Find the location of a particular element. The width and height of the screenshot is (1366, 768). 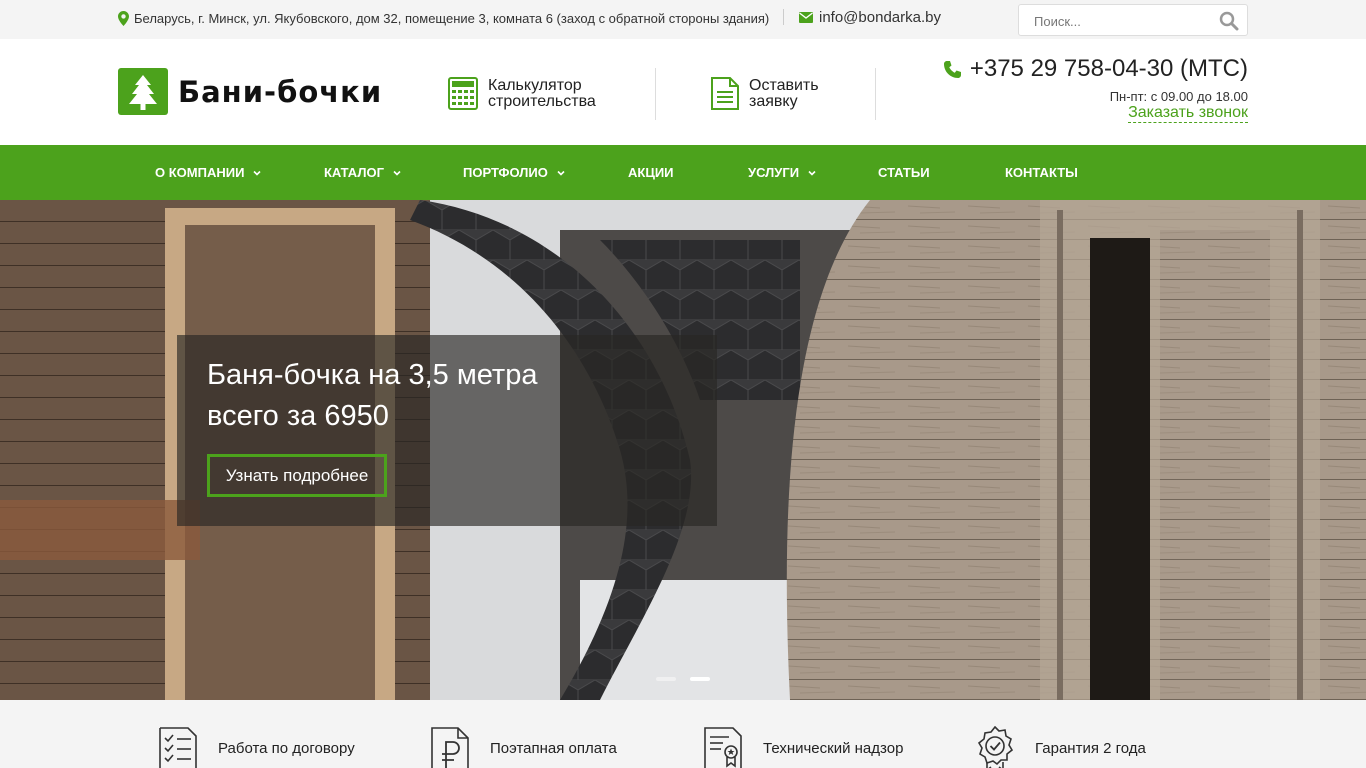

feature-label: Гарантия 2 года is located at coordinates (1090, 748).